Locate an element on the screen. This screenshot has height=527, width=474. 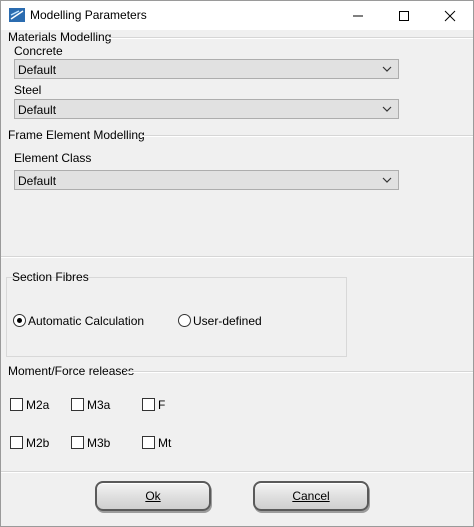
minimize-icon is located at coordinates (358, 15).